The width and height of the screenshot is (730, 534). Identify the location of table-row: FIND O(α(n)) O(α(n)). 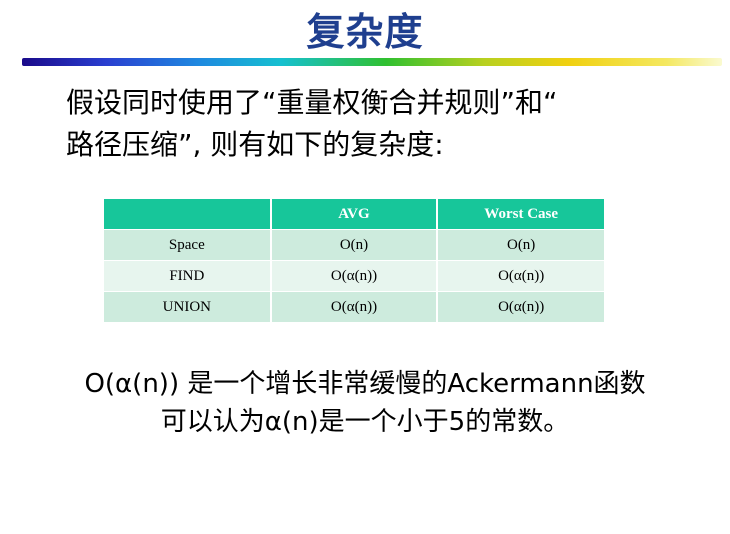
(354, 276).